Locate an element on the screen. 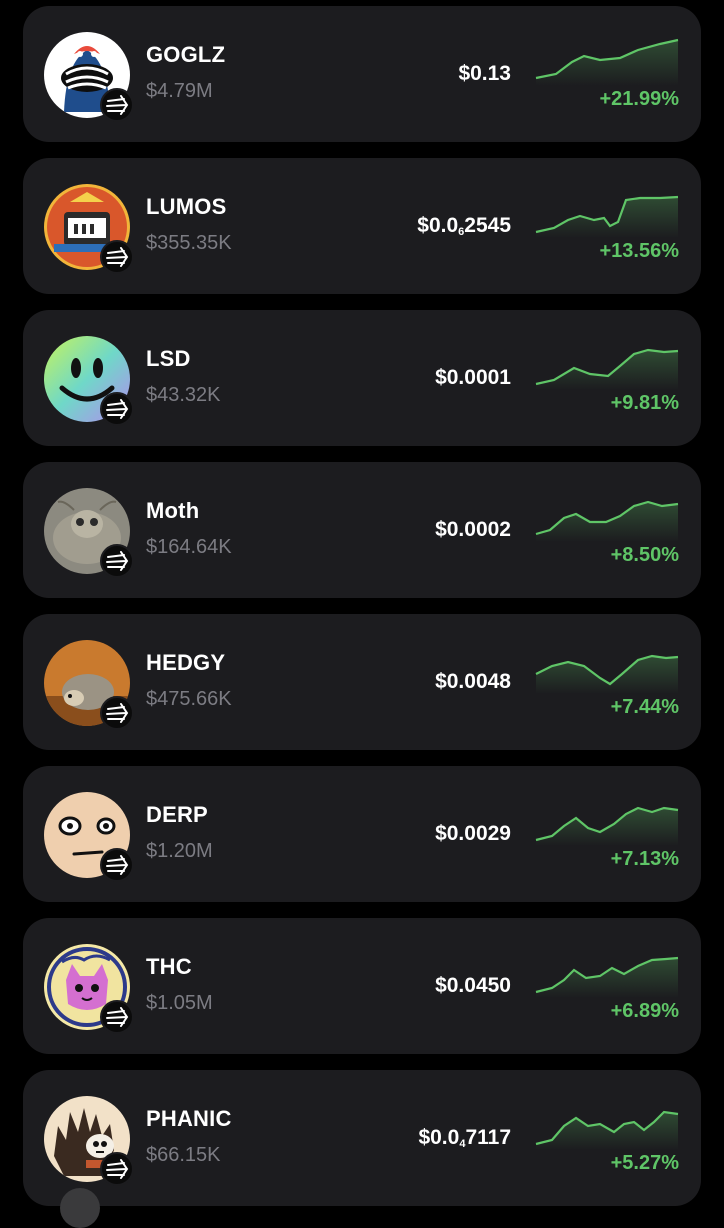 Image resolution: width=724 pixels, height=1228 pixels. token-name: DERP is located at coordinates (177, 814).